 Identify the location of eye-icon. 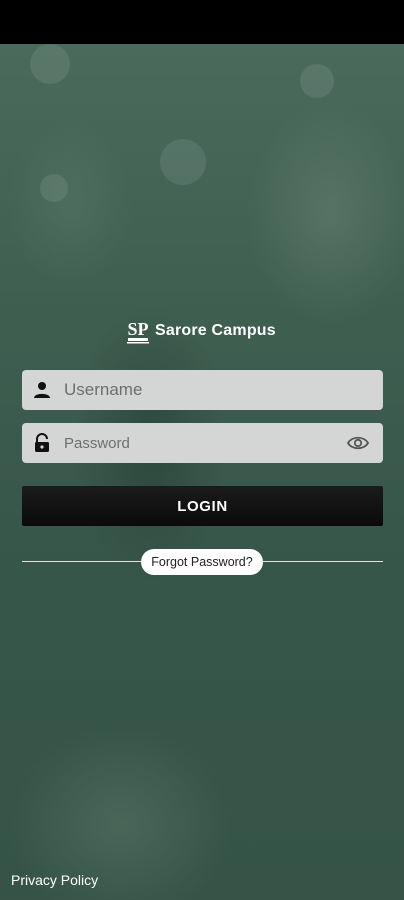
(358, 443).